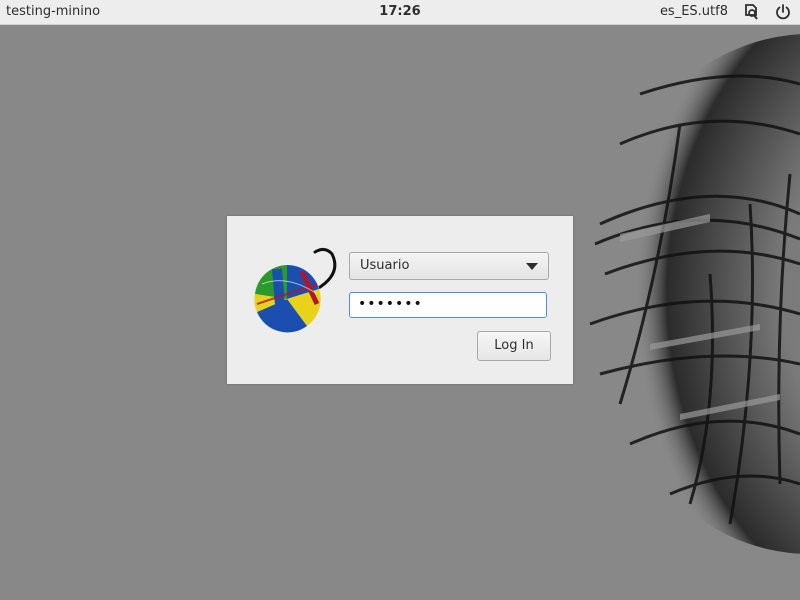 This screenshot has width=800, height=600. I want to click on login-button: Log In, so click(514, 346).